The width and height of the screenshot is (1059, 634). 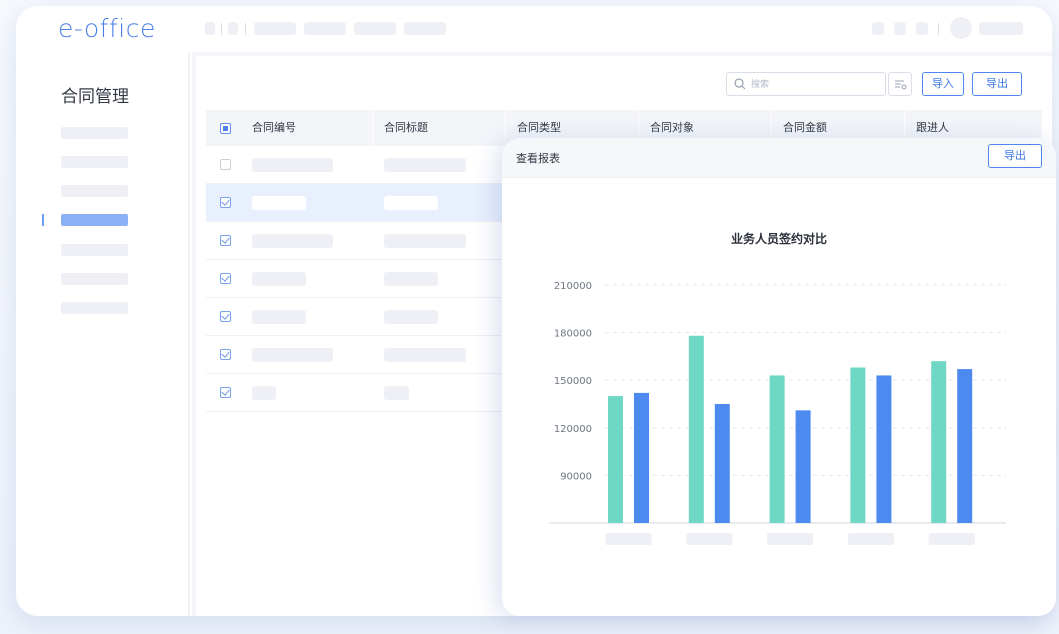 I want to click on app-logo: e-office, so click(x=107, y=28).